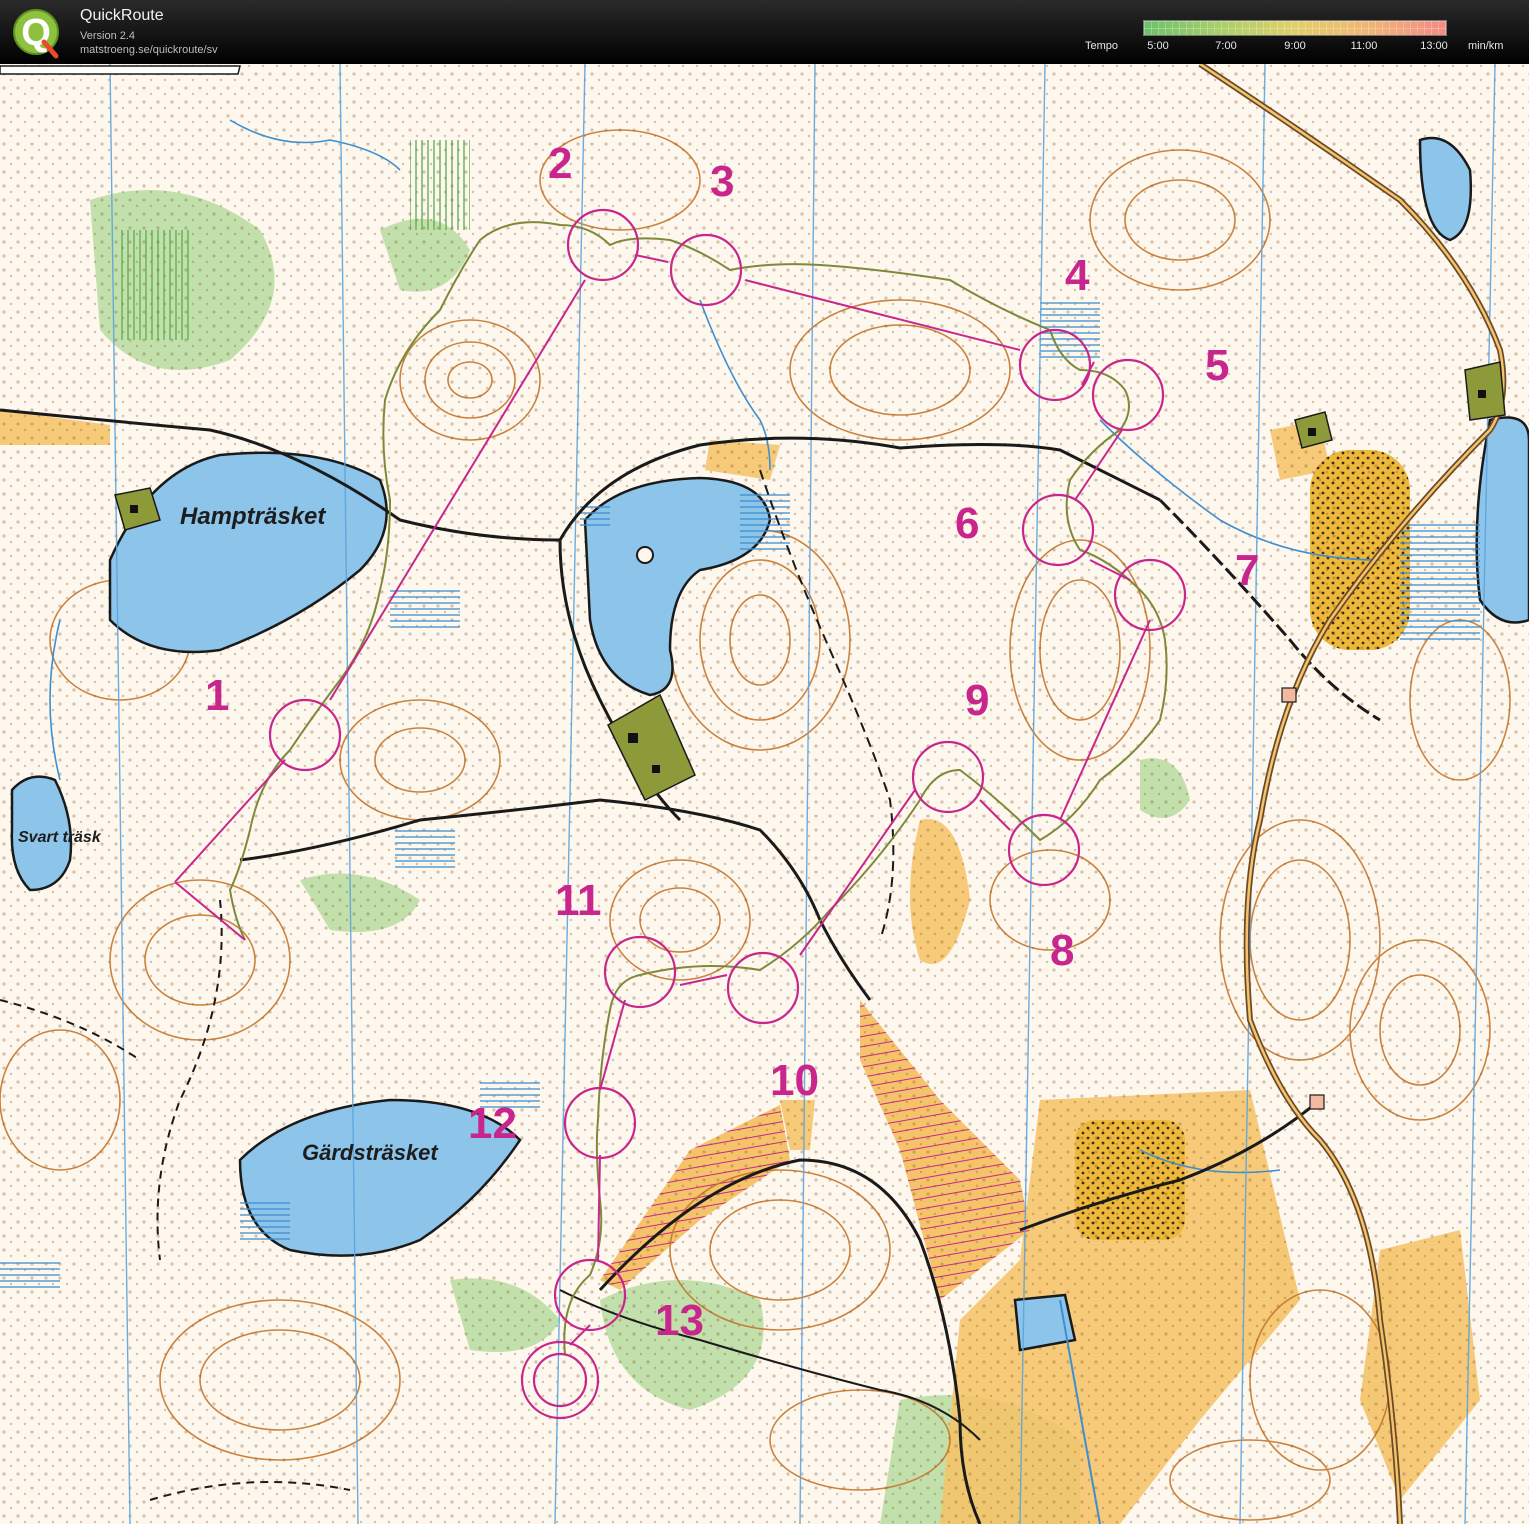  Describe the element at coordinates (1295, 46) in the screenshot. I see `legend-tick: 9:00` at that location.